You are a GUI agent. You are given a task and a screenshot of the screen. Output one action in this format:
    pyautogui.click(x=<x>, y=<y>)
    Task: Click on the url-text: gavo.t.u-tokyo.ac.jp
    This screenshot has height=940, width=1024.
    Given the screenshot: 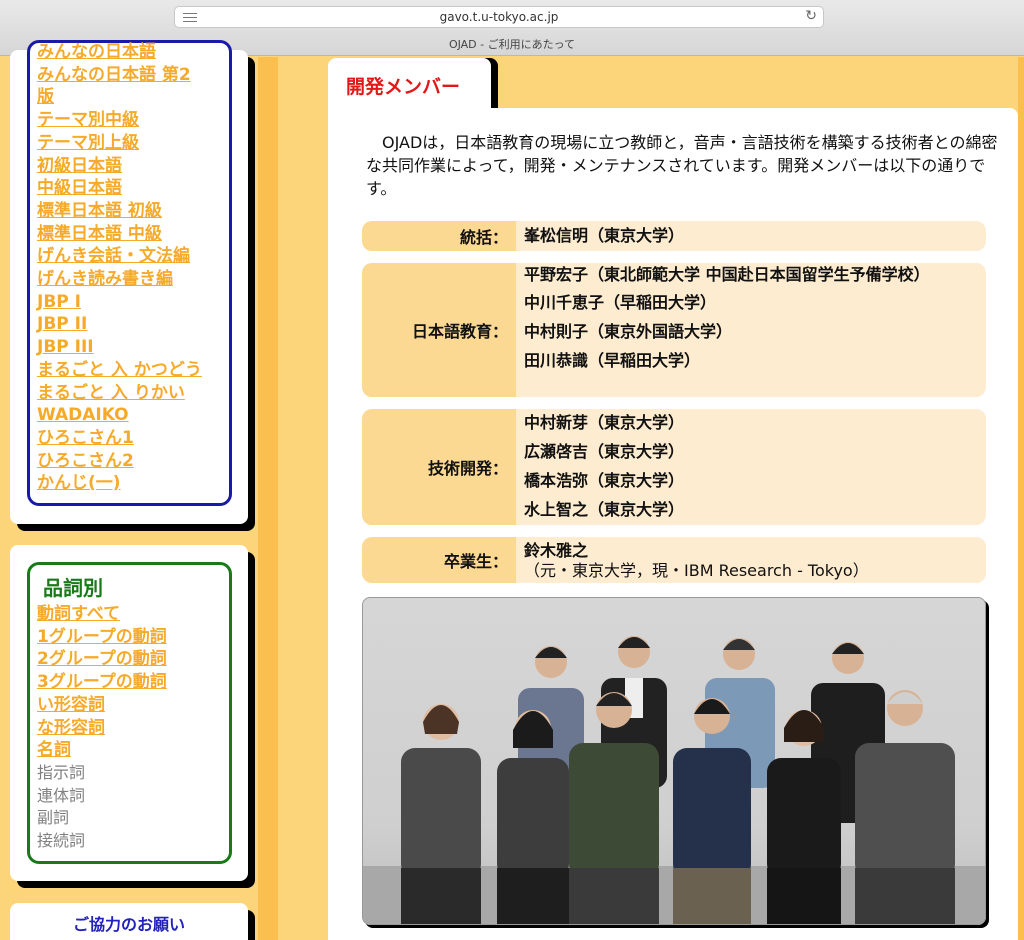 What is the action you would take?
    pyautogui.click(x=499, y=17)
    